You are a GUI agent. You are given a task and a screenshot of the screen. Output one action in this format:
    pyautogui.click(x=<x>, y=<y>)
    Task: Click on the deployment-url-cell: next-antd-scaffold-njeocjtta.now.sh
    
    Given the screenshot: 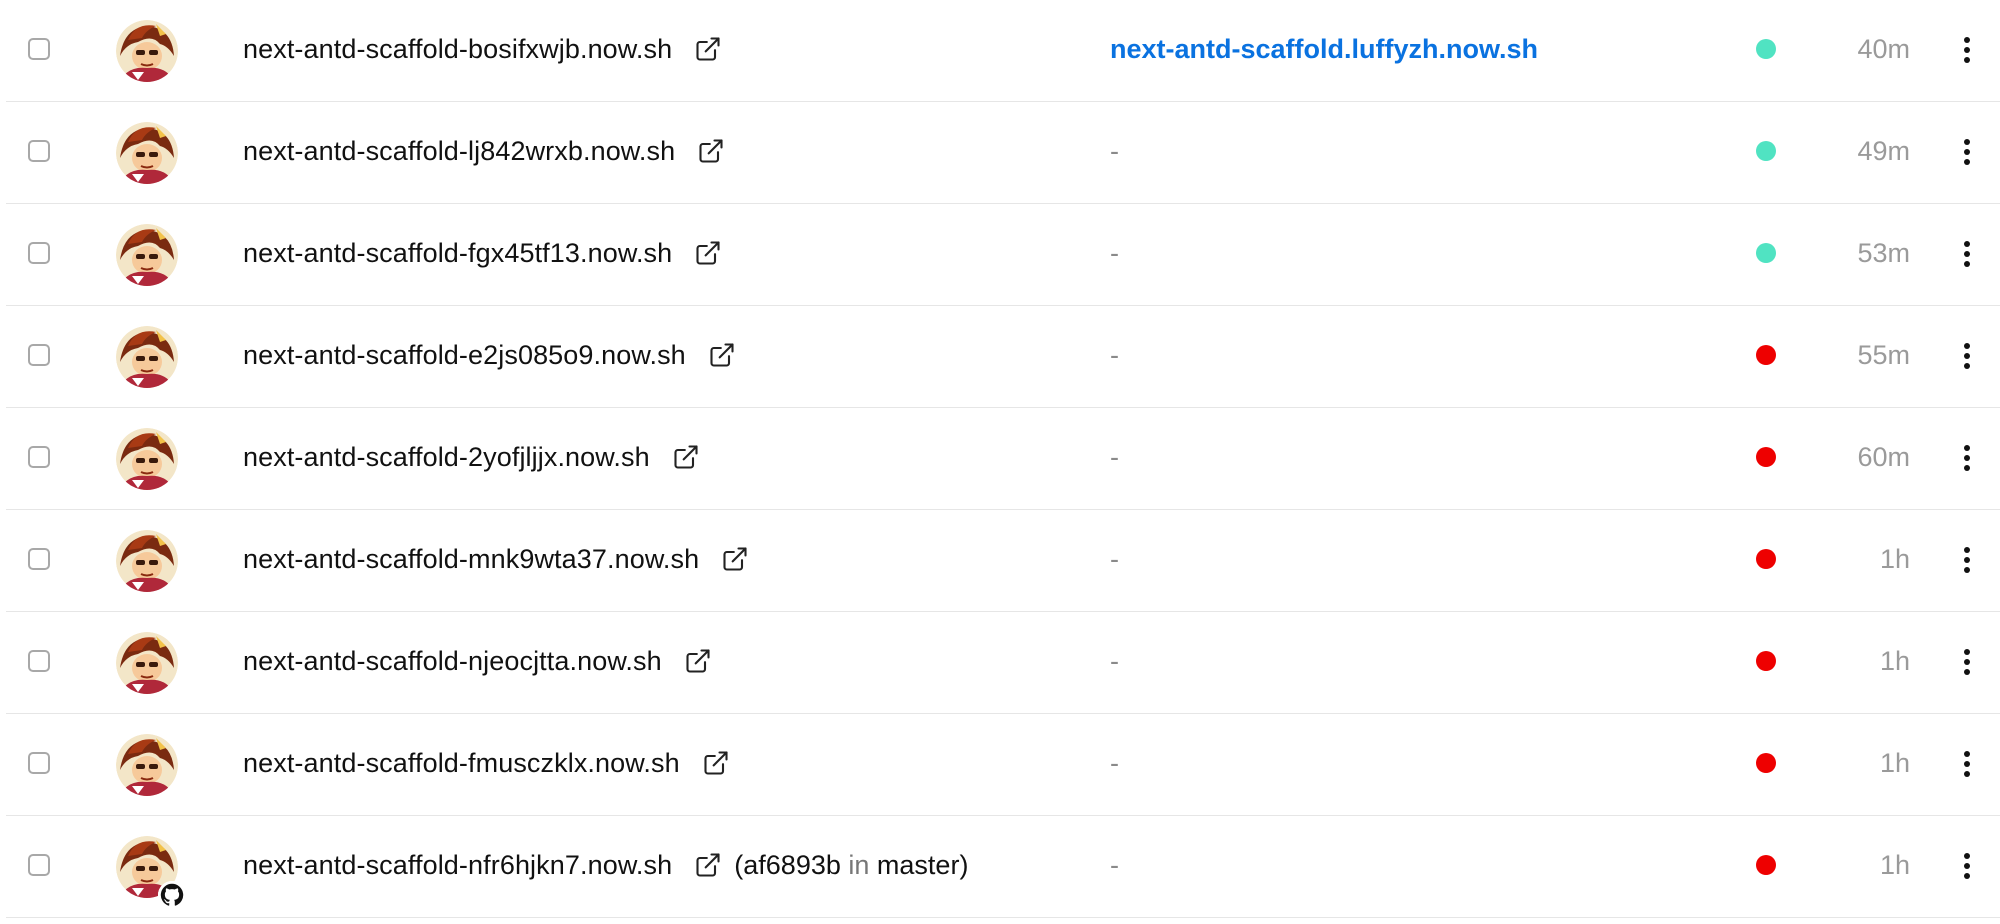 What is the action you would take?
    pyautogui.click(x=477, y=661)
    